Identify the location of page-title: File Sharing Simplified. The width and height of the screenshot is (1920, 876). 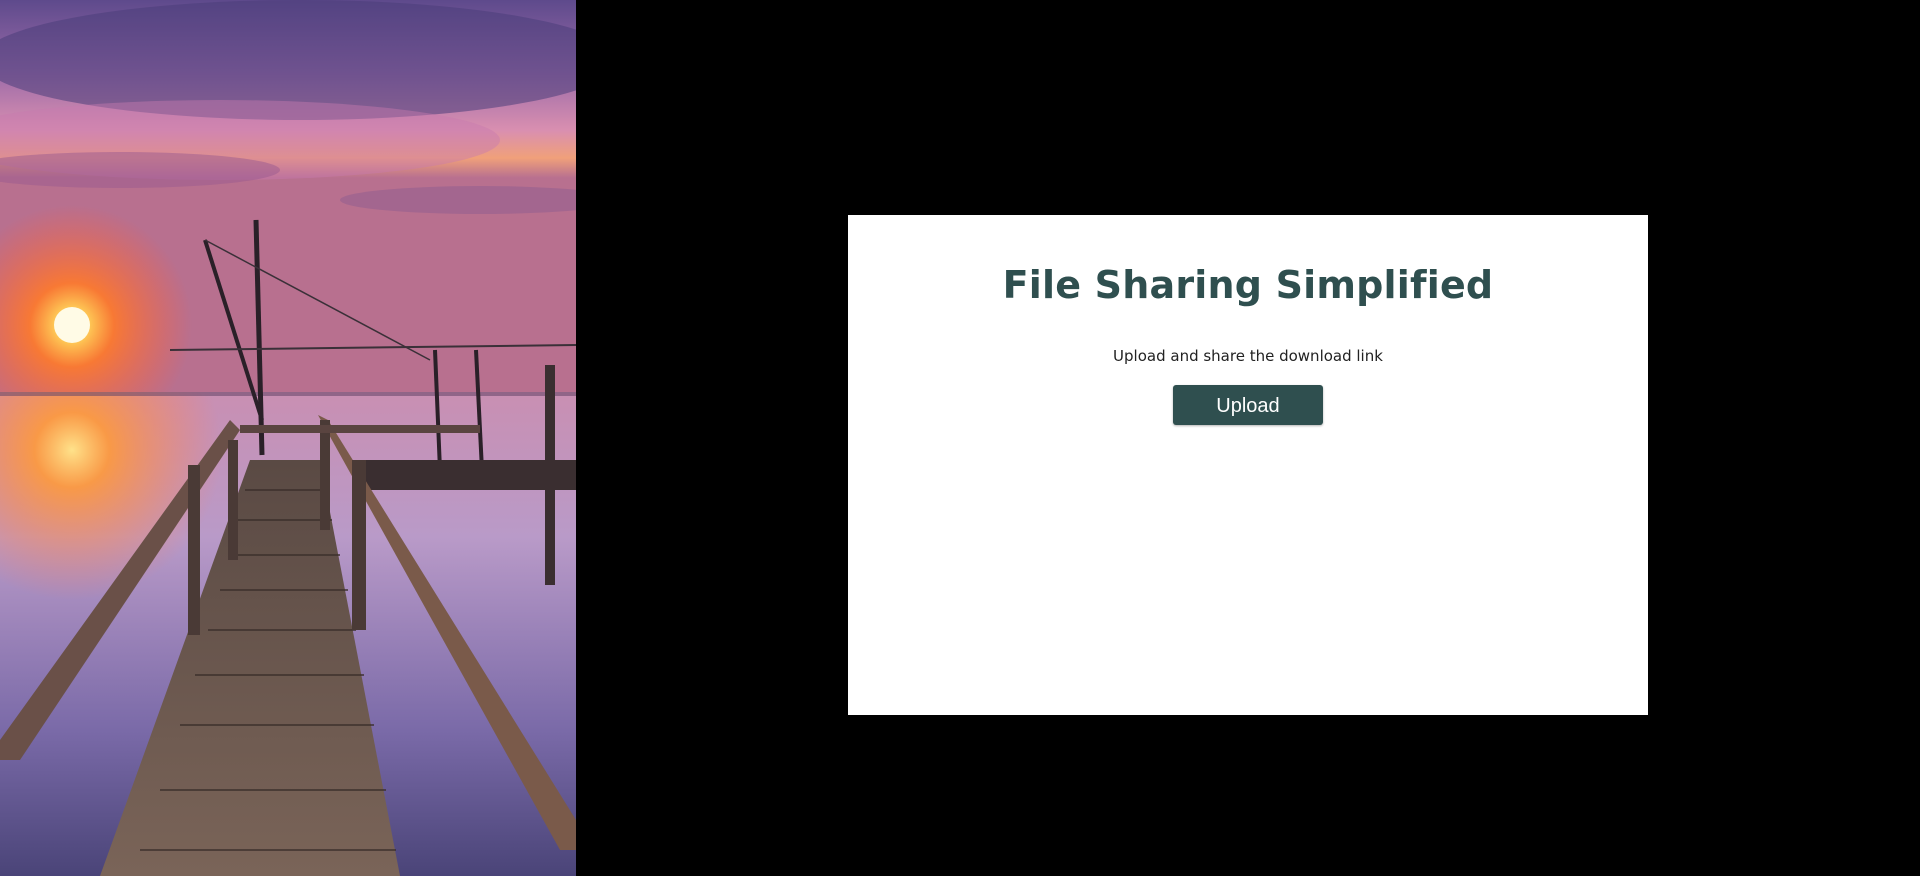
(1248, 285).